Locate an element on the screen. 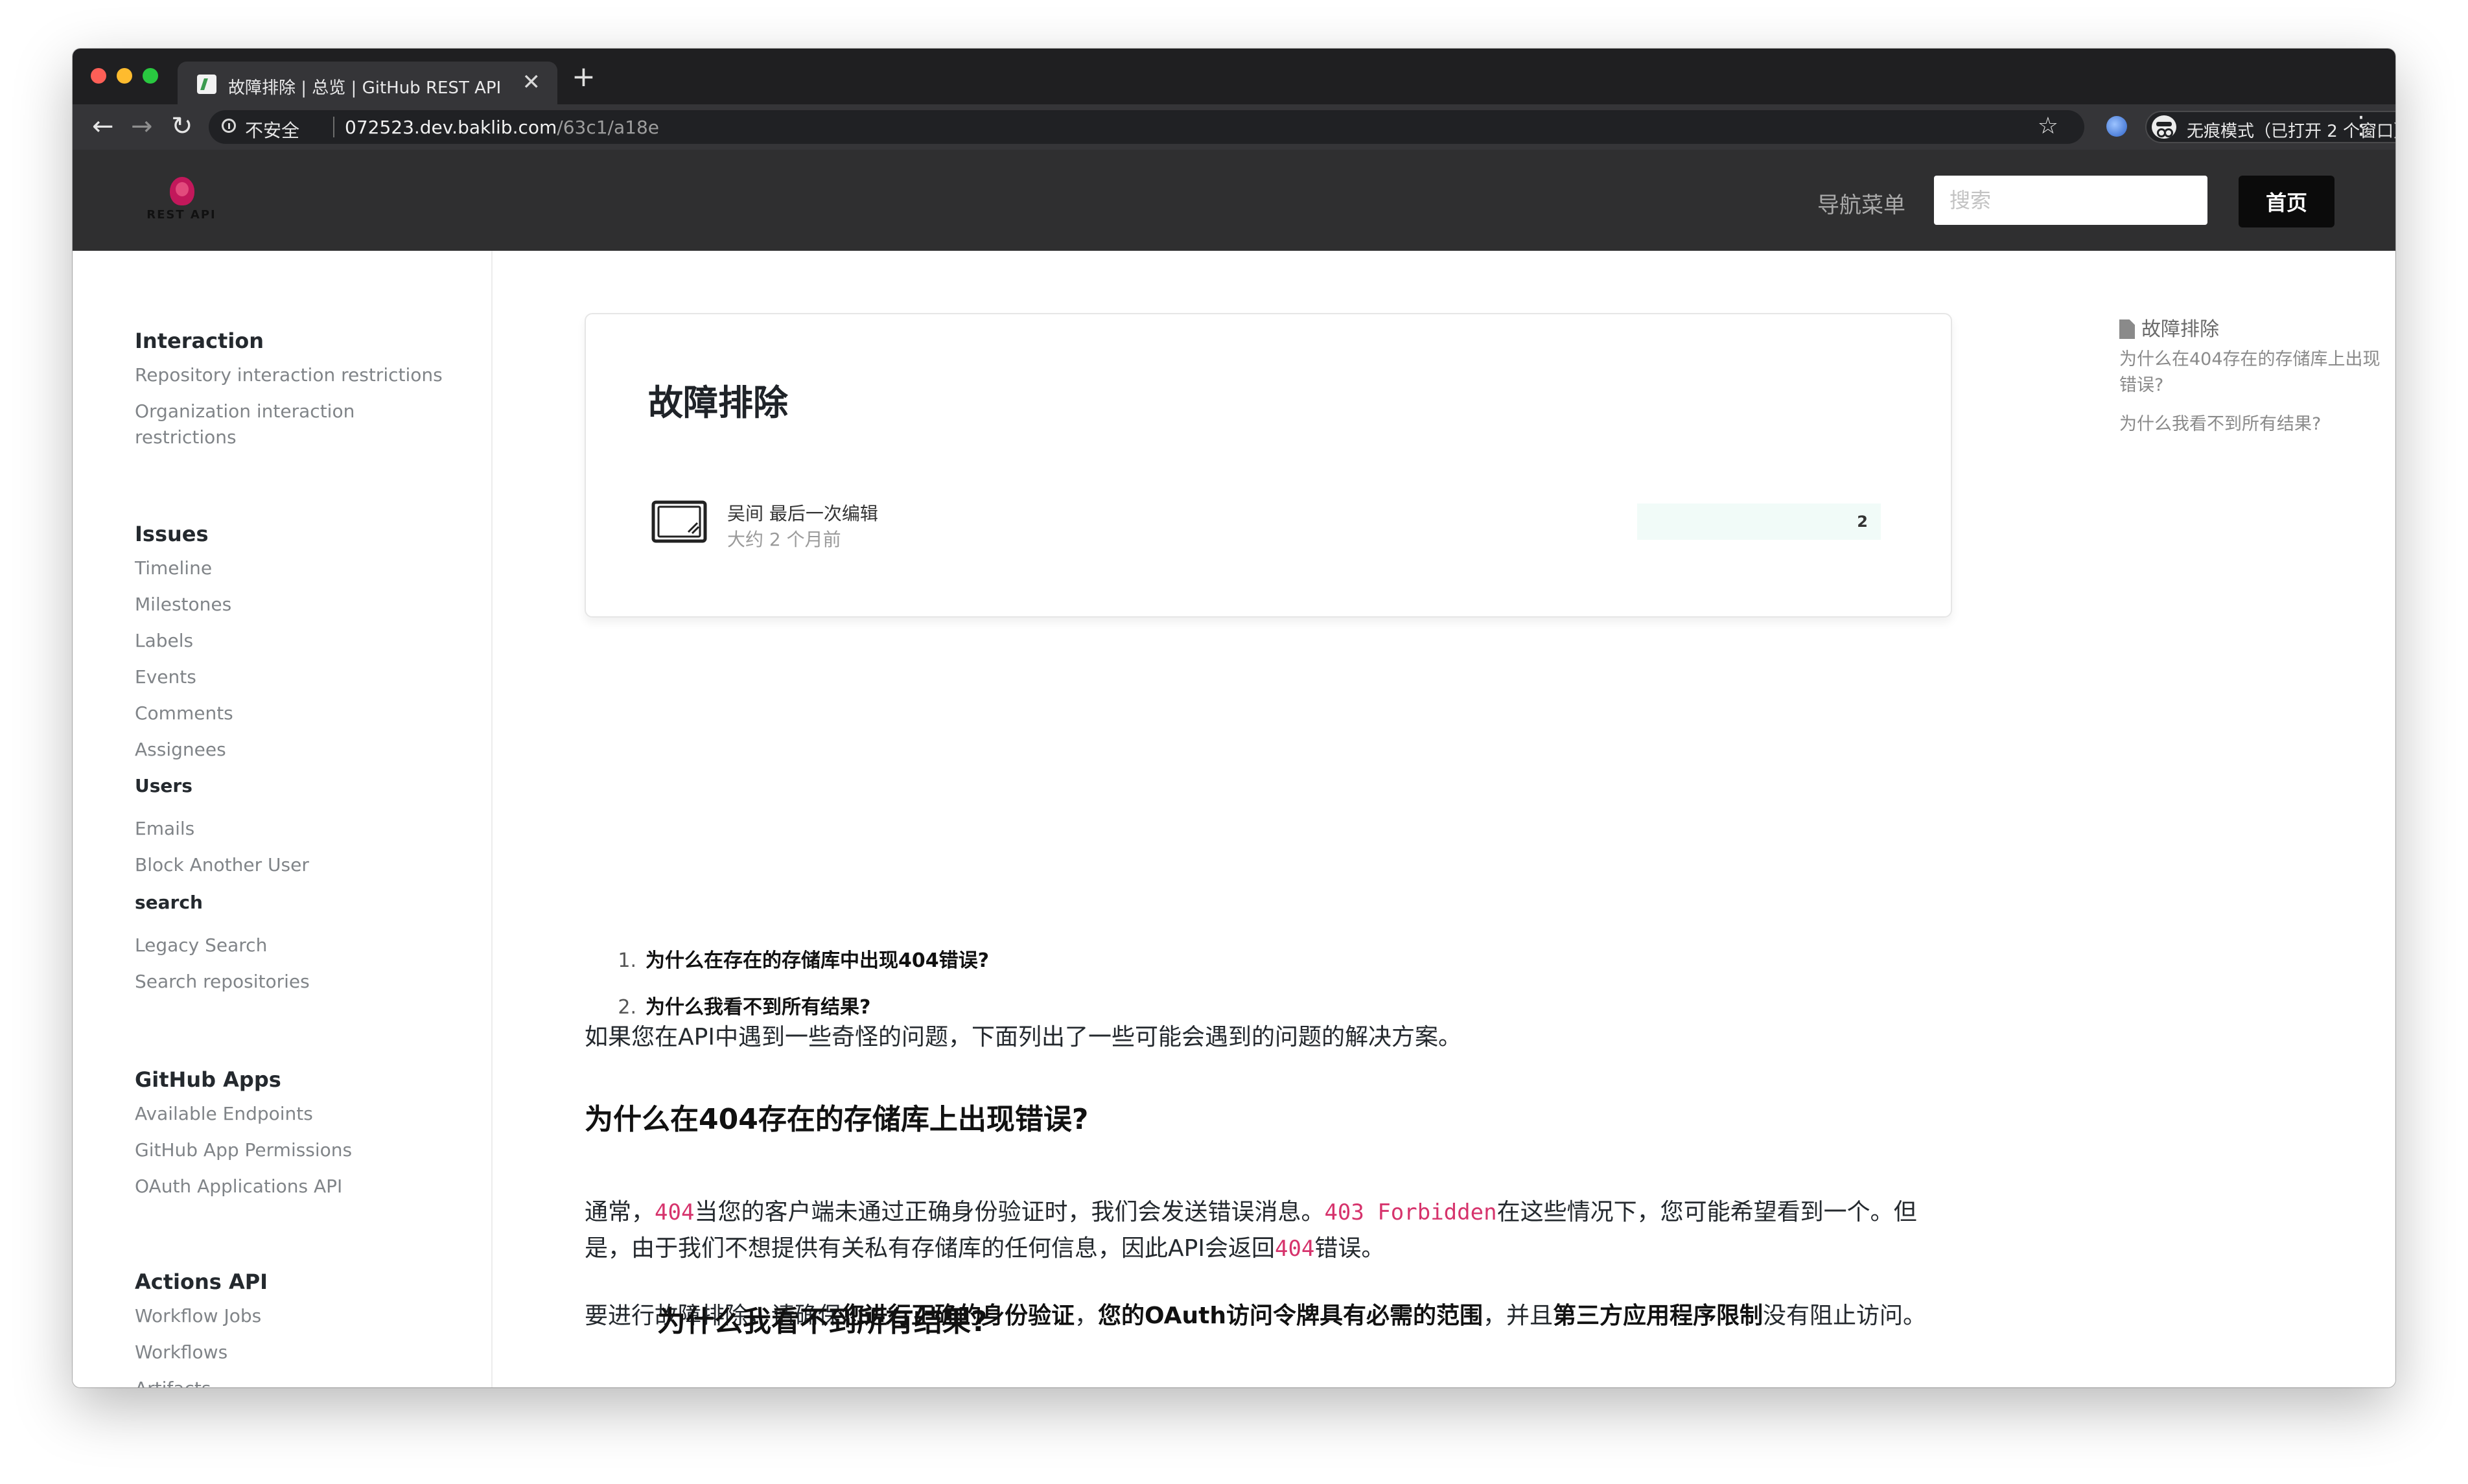 This screenshot has width=2468, height=1484. home-button: 首页 is located at coordinates (2286, 202).